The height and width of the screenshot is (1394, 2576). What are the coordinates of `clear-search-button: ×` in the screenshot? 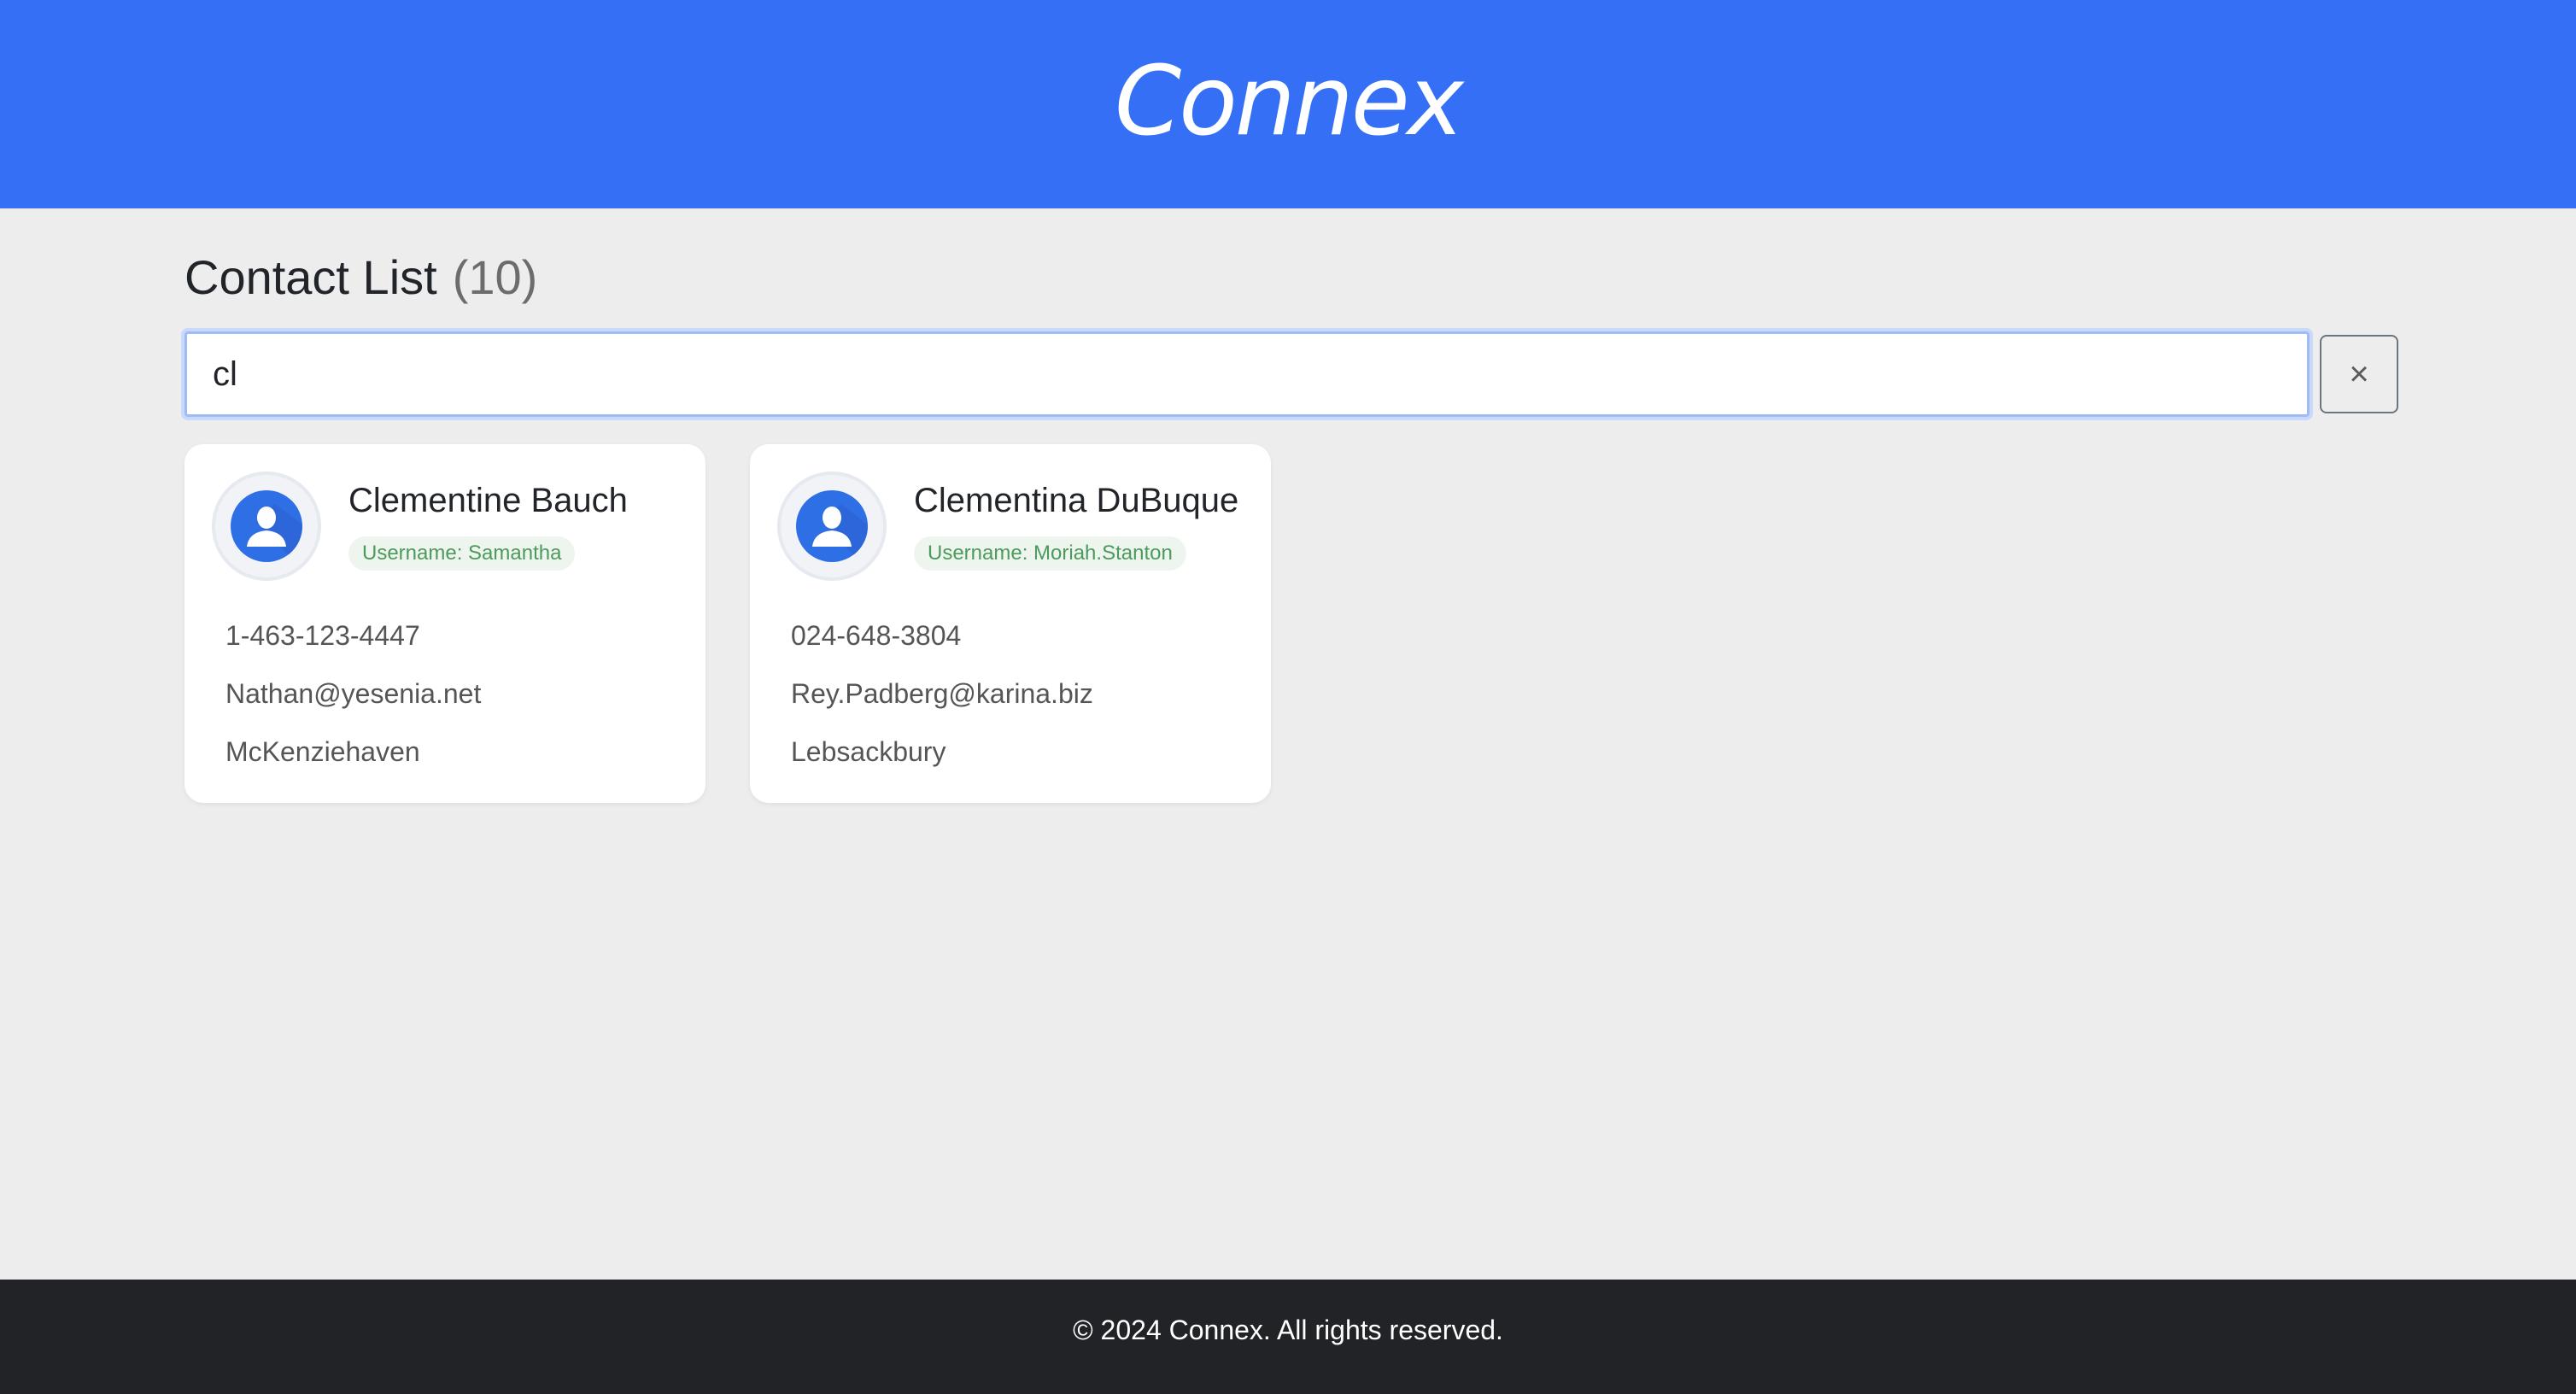 It's located at (2359, 374).